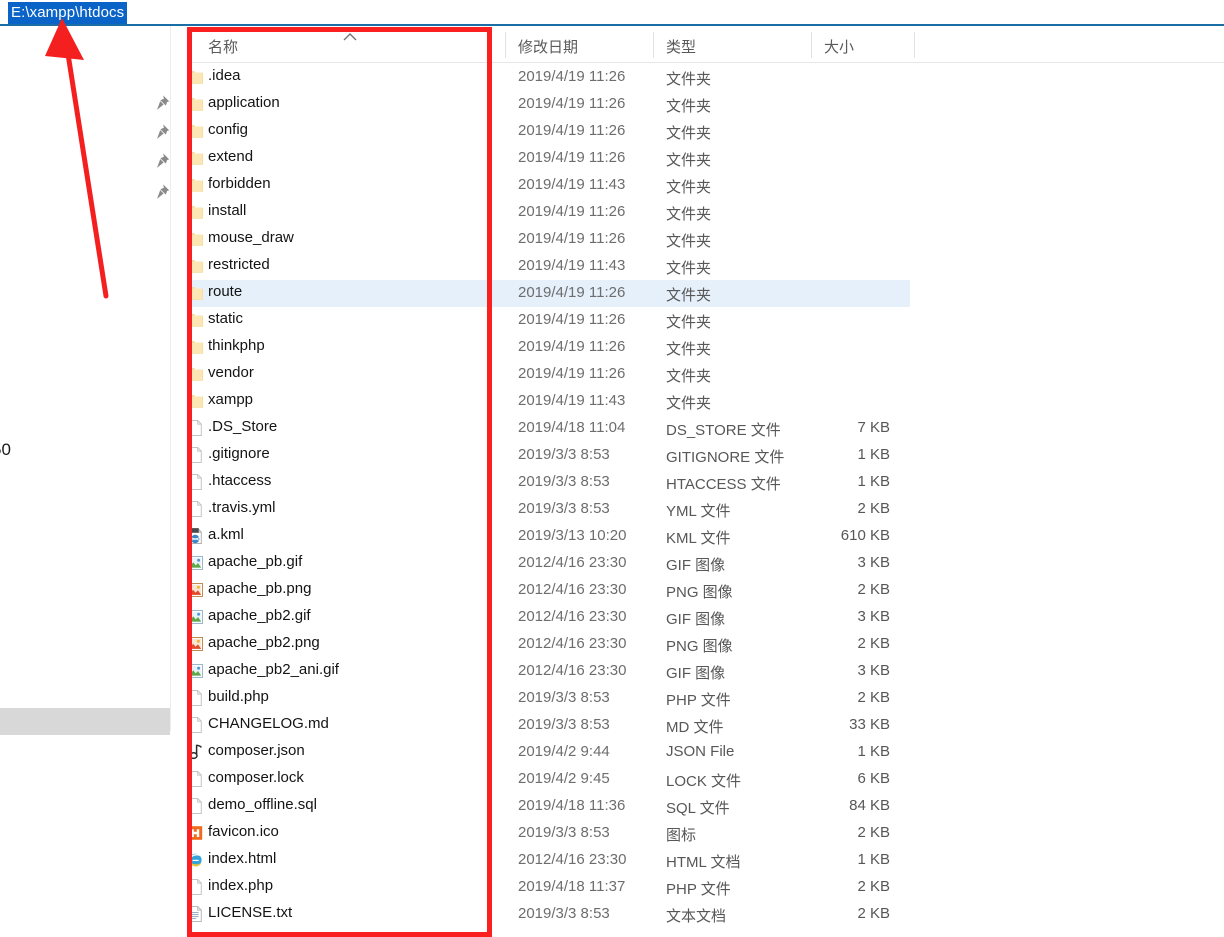 The height and width of the screenshot is (937, 1224). What do you see at coordinates (256, 777) in the screenshot?
I see `file-name-cell: composer.lock` at bounding box center [256, 777].